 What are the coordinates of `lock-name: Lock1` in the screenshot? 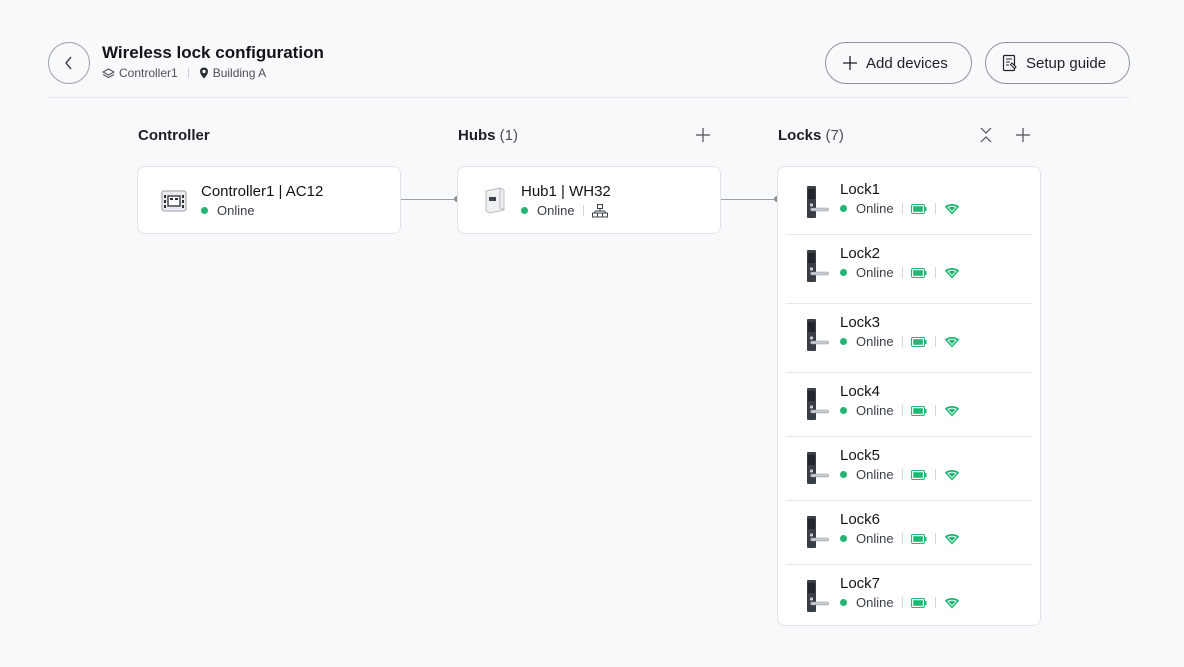 It's located at (860, 189).